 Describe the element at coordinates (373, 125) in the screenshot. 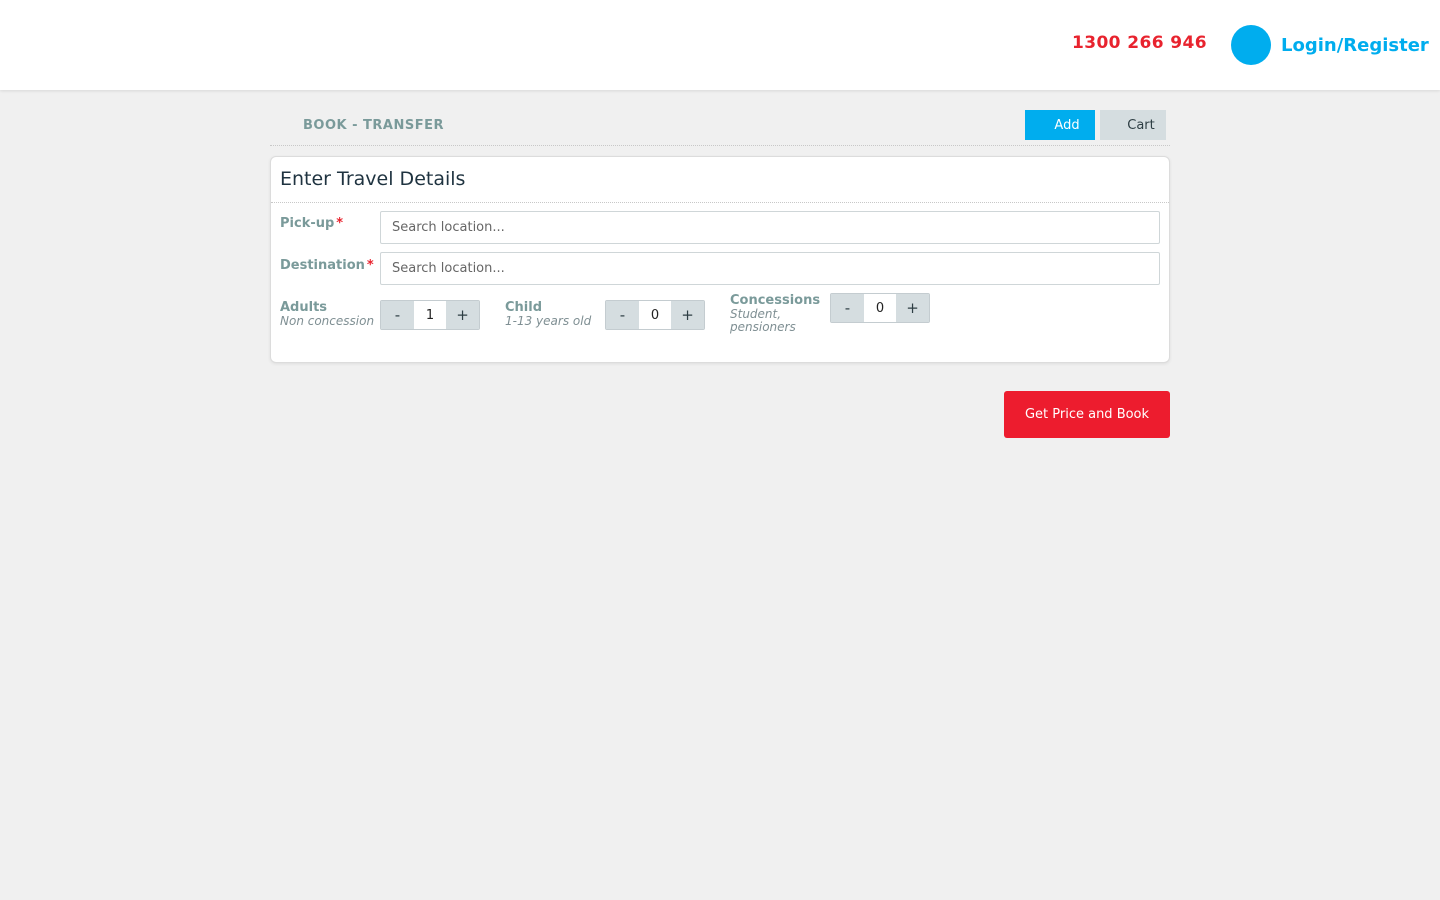

I see `page-title: BOOK - TRANSFER` at that location.